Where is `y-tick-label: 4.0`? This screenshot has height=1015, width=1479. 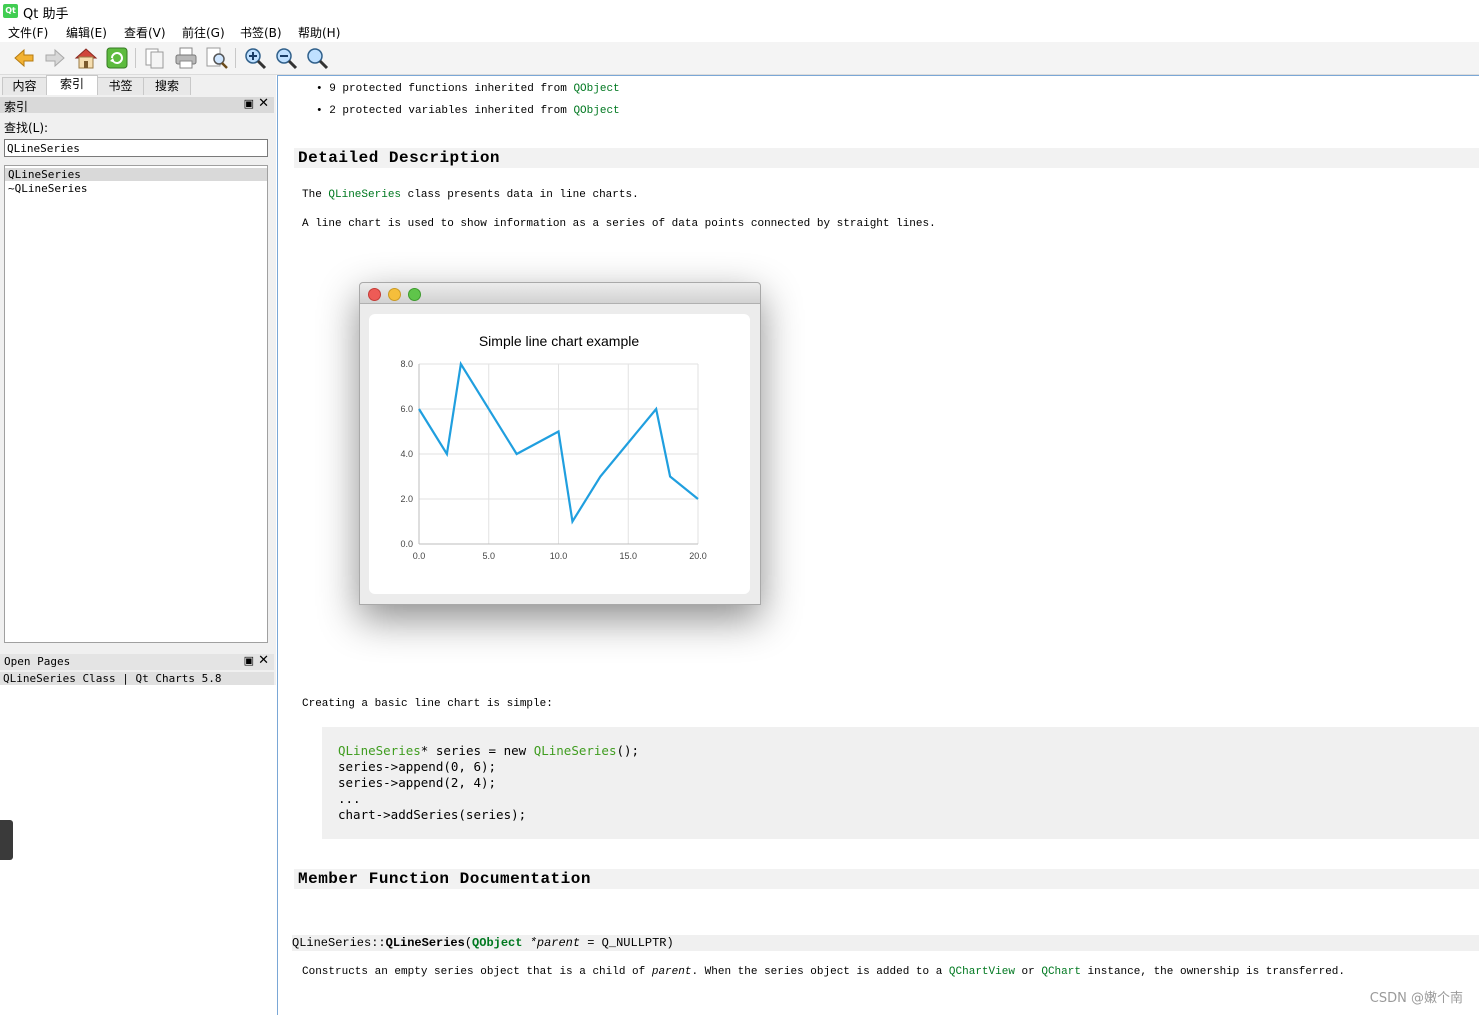
y-tick-label: 4.0 is located at coordinates (406, 454).